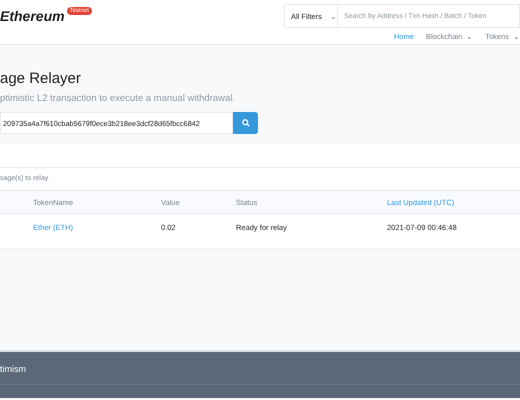  Describe the element at coordinates (41, 78) in the screenshot. I see `page-title: age Relayer` at that location.